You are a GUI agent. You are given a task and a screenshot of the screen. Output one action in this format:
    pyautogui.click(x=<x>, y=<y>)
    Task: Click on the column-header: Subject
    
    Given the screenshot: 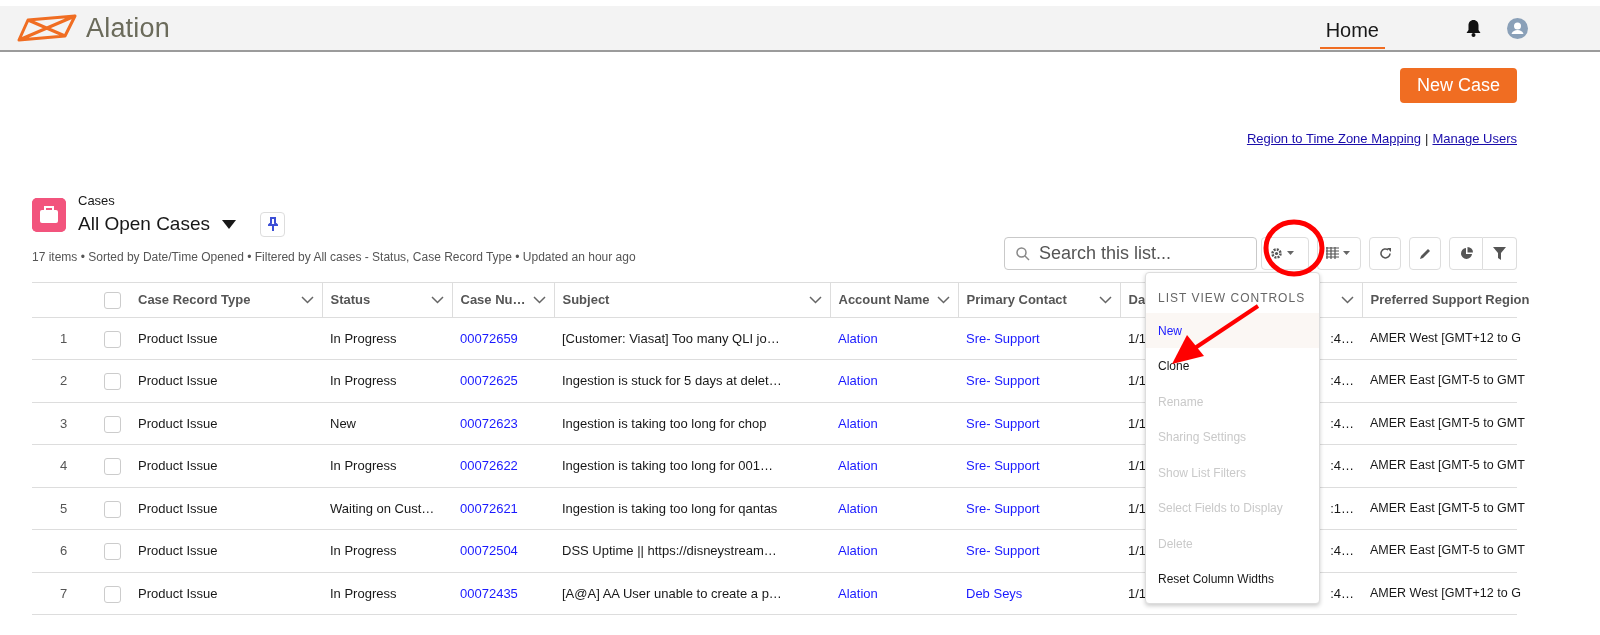 What is the action you would take?
    pyautogui.click(x=586, y=299)
    